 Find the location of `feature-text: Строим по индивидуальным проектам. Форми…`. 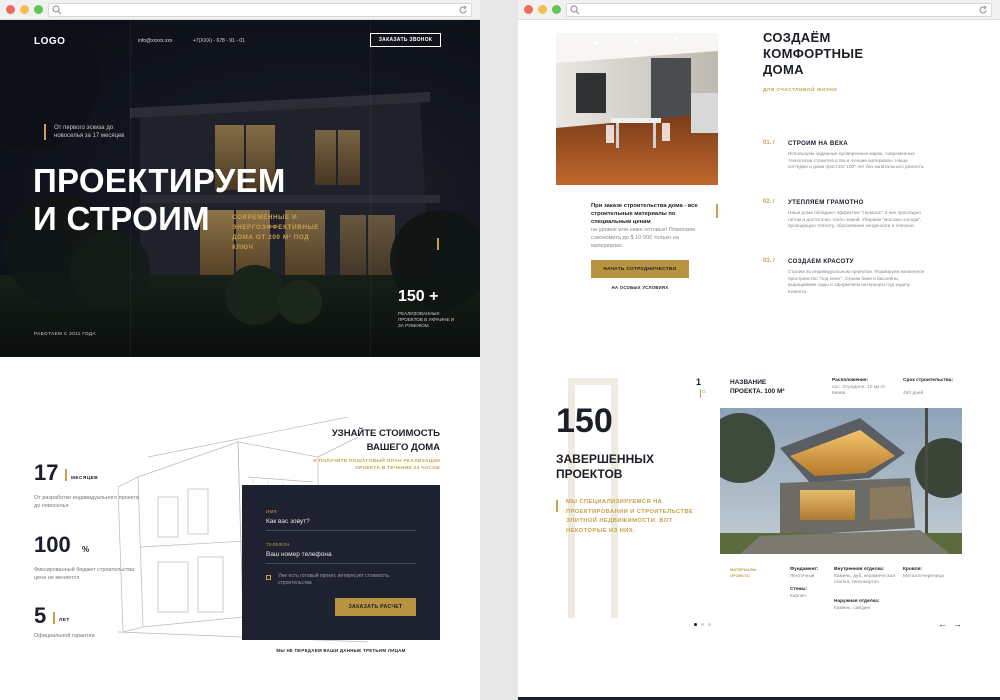

feature-text: Строим по индивидуальным проектам. Форми… is located at coordinates (856, 282).